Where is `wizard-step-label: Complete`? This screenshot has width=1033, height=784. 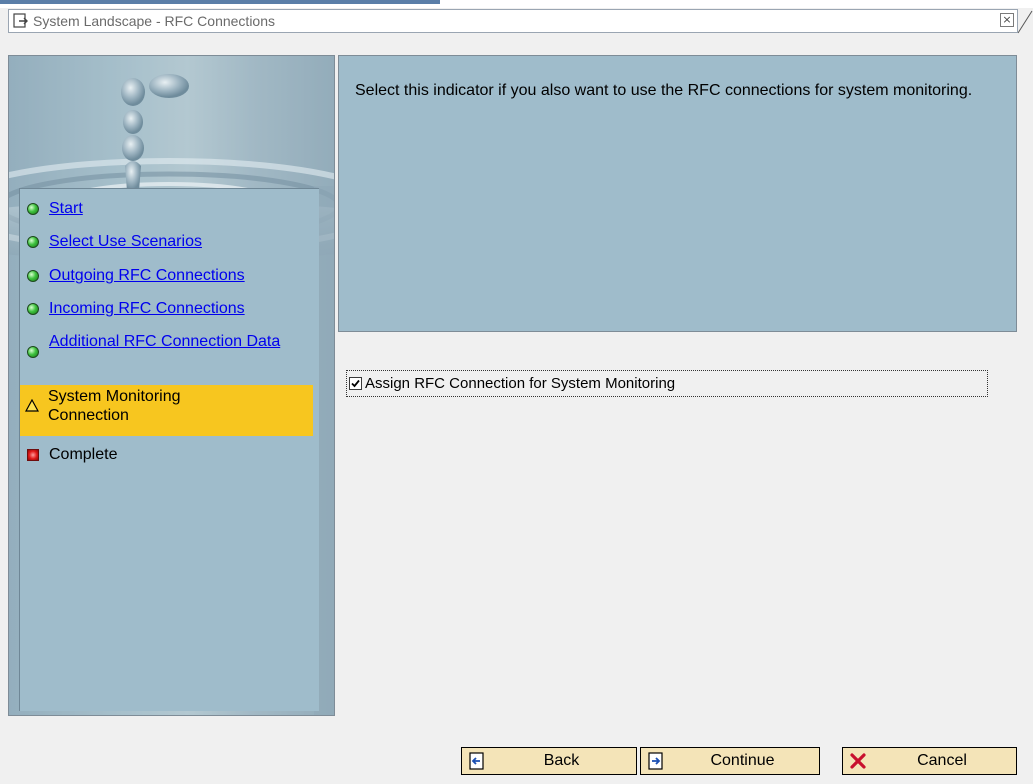
wizard-step-label: Complete is located at coordinates (83, 454).